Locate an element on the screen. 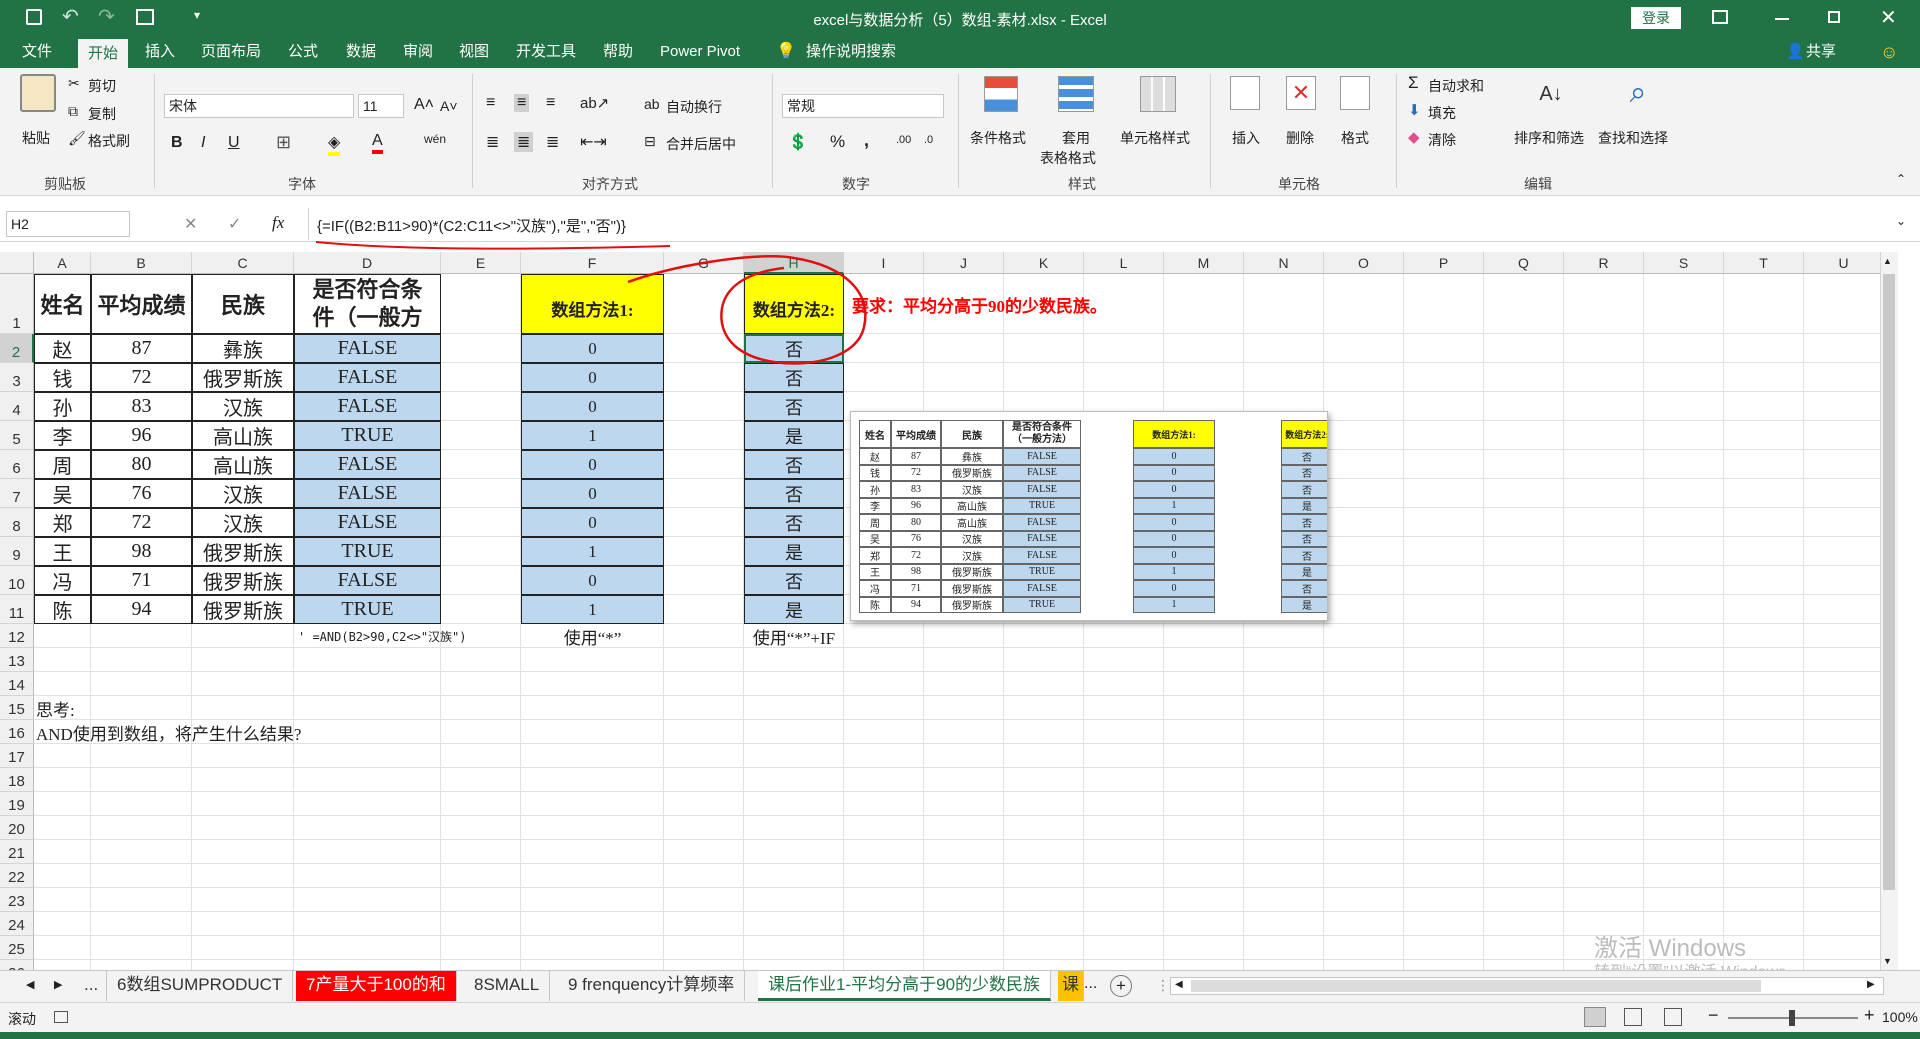 The height and width of the screenshot is (1039, 1920). format-as-table-button: 套用 is located at coordinates (1076, 138).